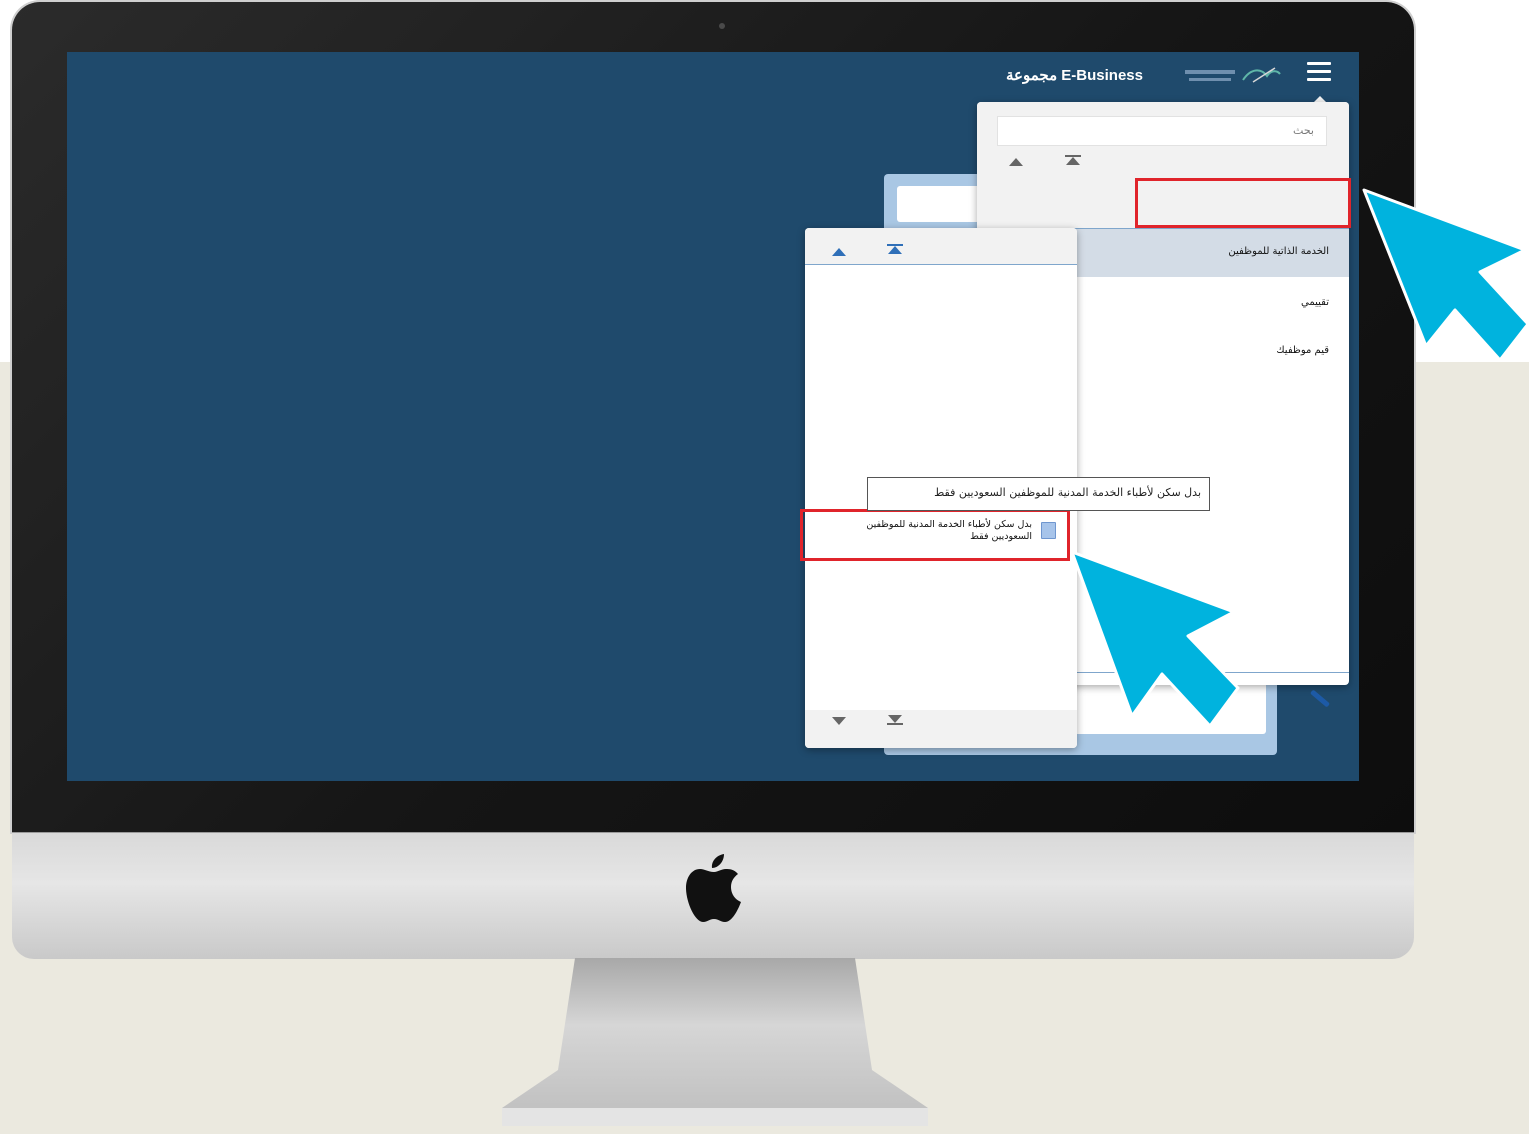 This screenshot has width=1529, height=1134. Describe the element at coordinates (941, 246) in the screenshot. I see `submenu-header` at that location.